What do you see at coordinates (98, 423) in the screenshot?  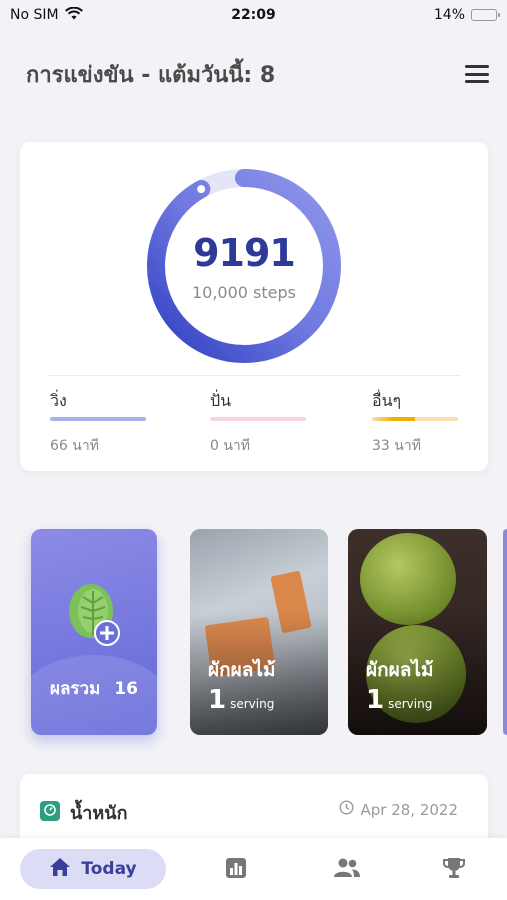 I see `activity-run: วิ่ง 66 นาที` at bounding box center [98, 423].